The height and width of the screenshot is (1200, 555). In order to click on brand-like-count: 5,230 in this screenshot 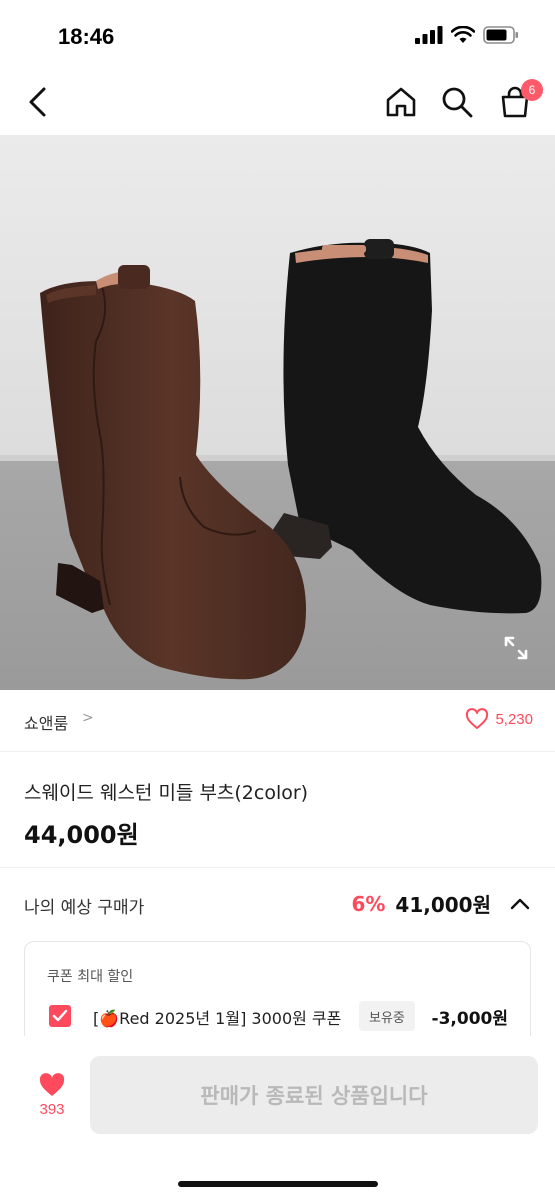, I will do `click(514, 719)`.